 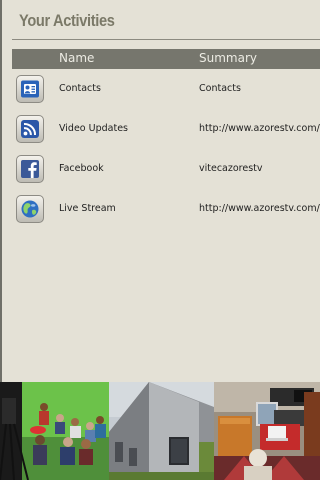 What do you see at coordinates (166, 91) in the screenshot?
I see `activity-row-contacts: Contacts Contacts` at bounding box center [166, 91].